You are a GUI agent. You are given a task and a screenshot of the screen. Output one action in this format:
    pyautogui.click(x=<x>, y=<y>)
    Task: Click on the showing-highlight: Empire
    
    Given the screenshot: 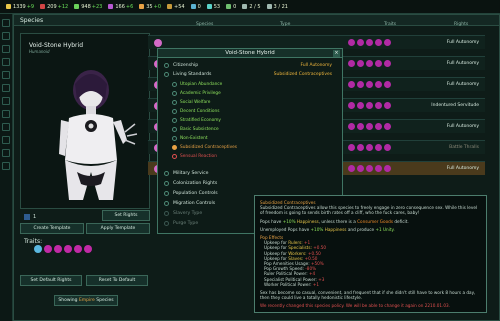 What is the action you would take?
    pyautogui.click(x=86, y=300)
    